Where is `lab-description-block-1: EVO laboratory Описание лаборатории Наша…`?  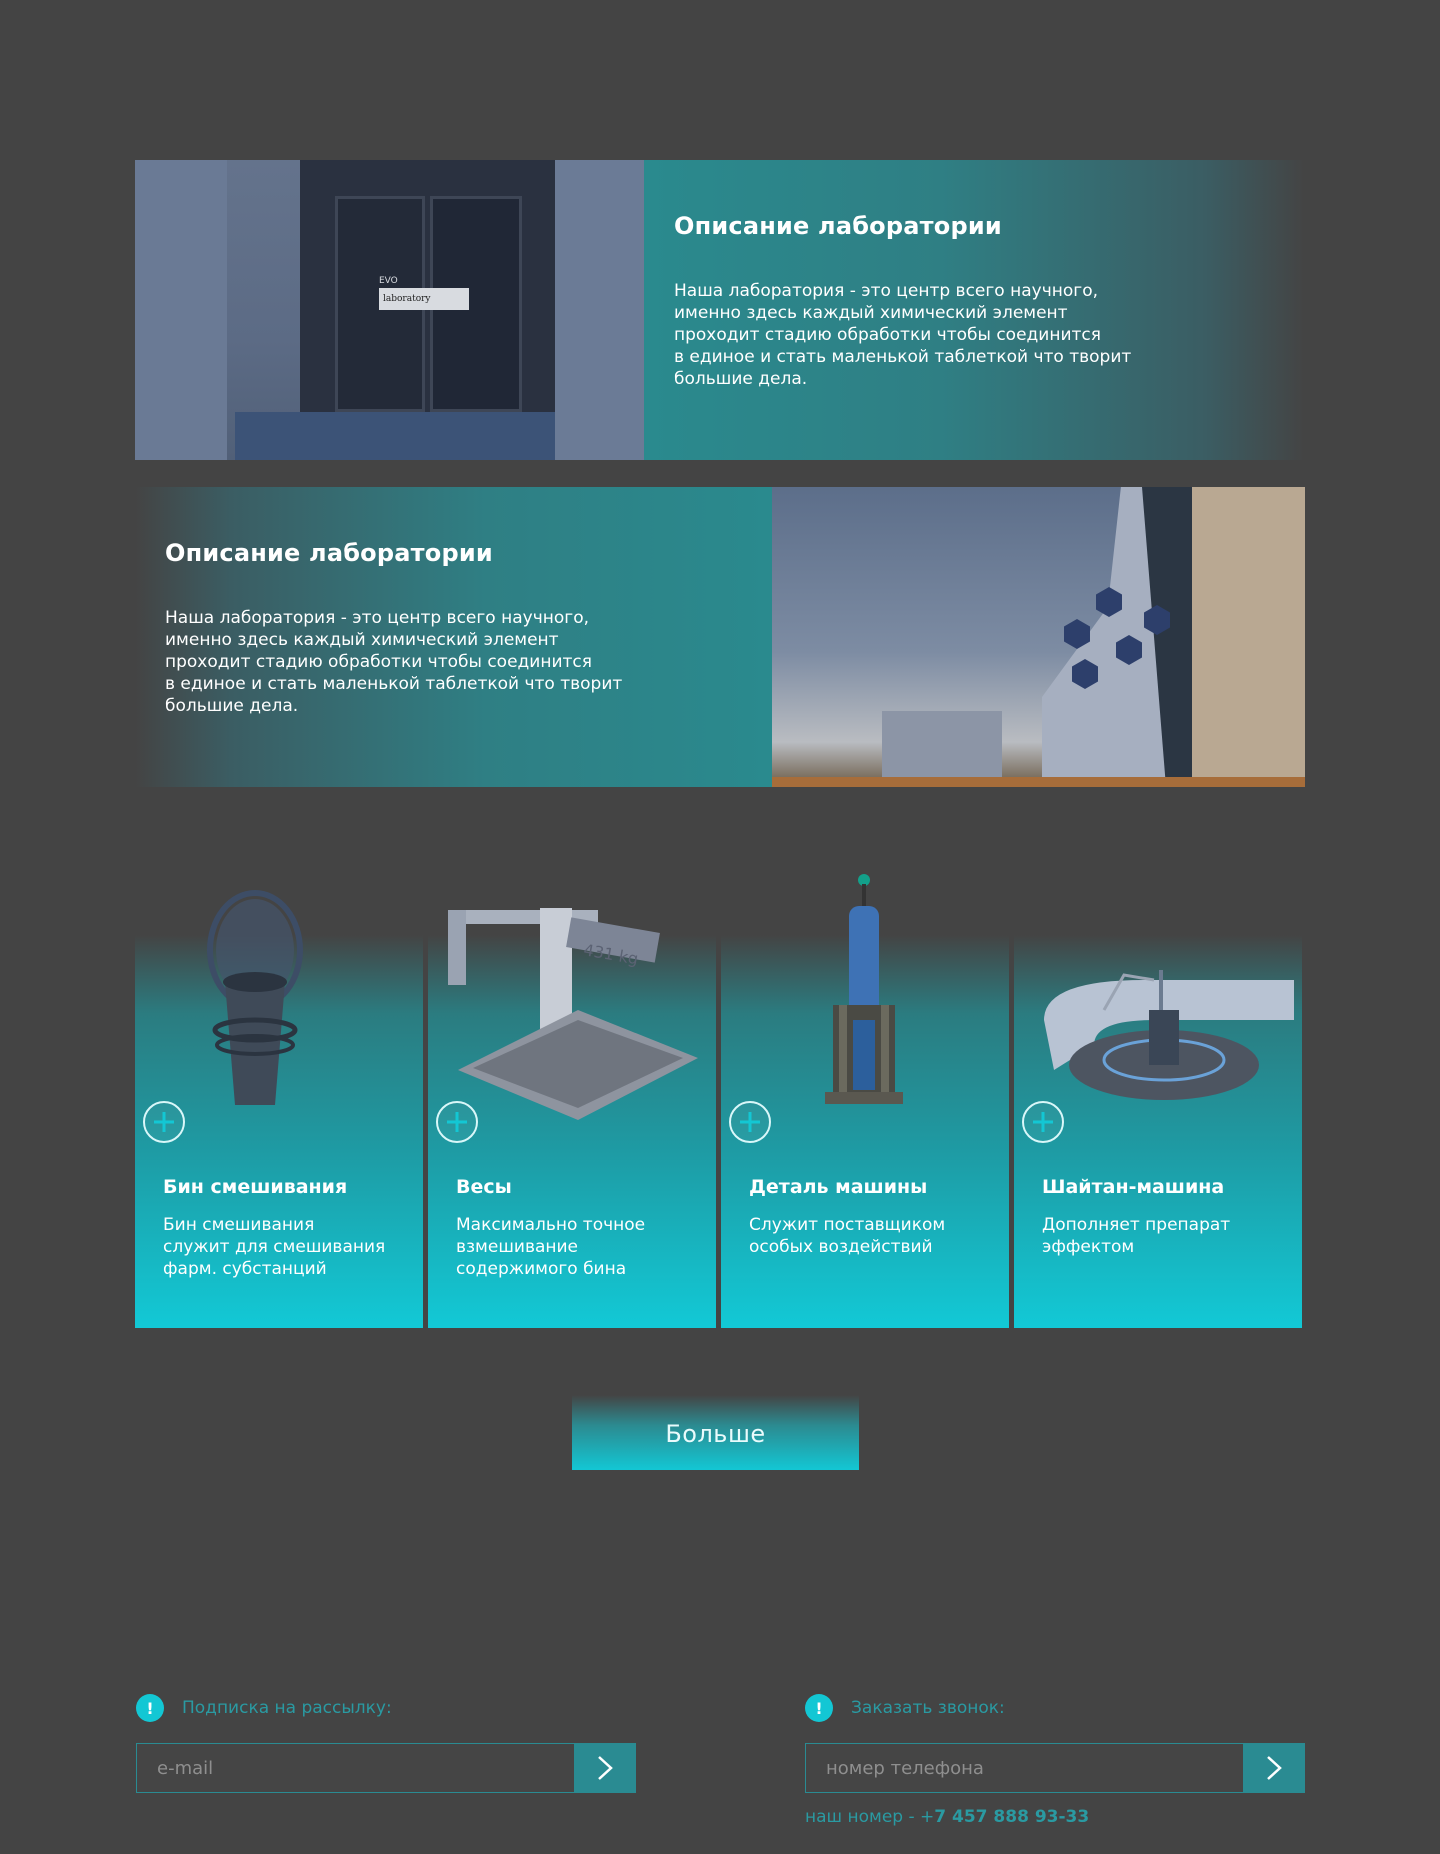 lab-description-block-1: EVO laboratory Описание лаборатории Наша… is located at coordinates (720, 310).